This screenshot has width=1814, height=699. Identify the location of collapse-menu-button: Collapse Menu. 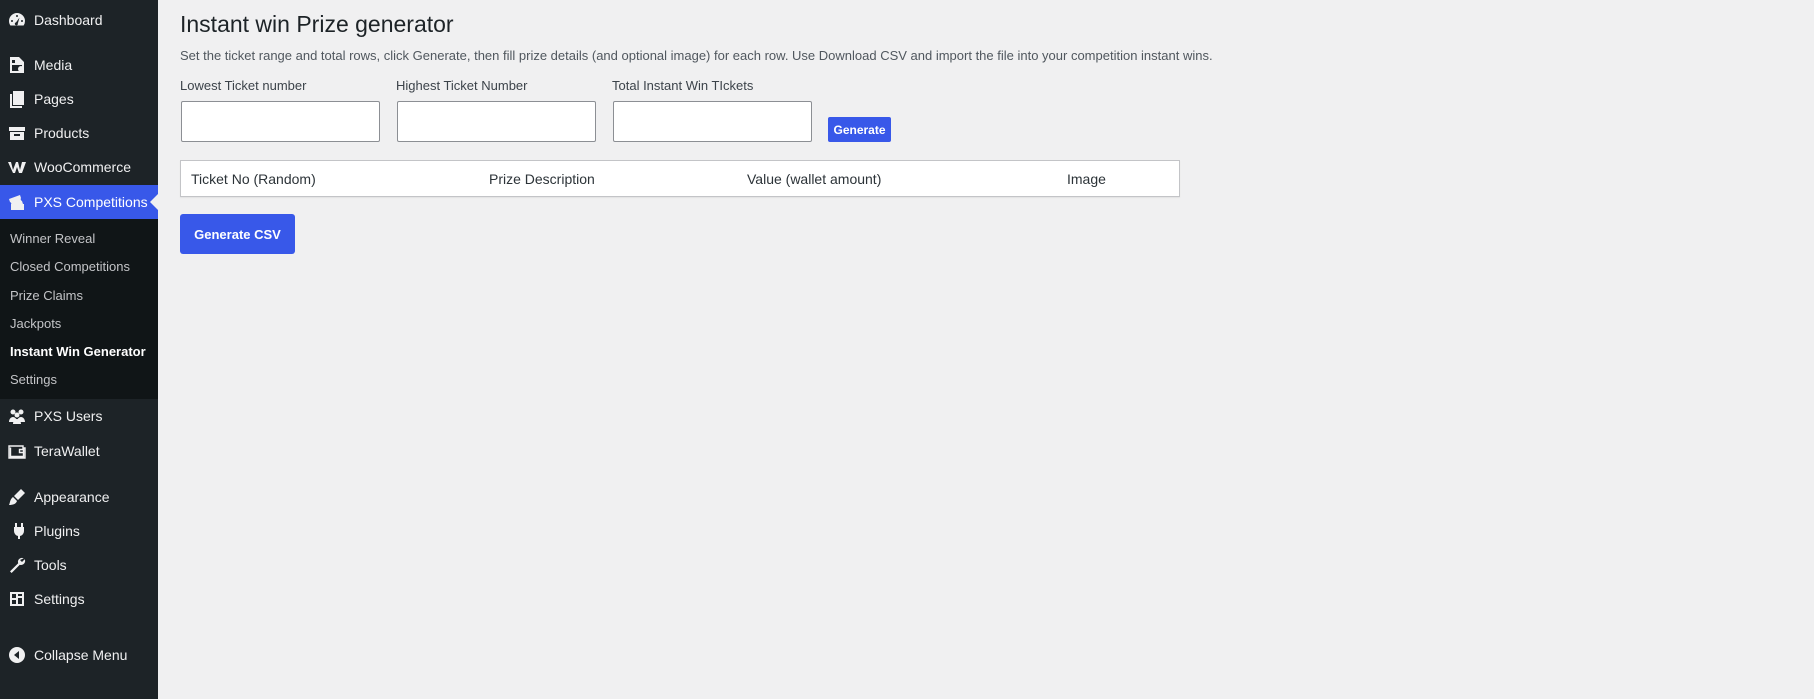
(79, 655).